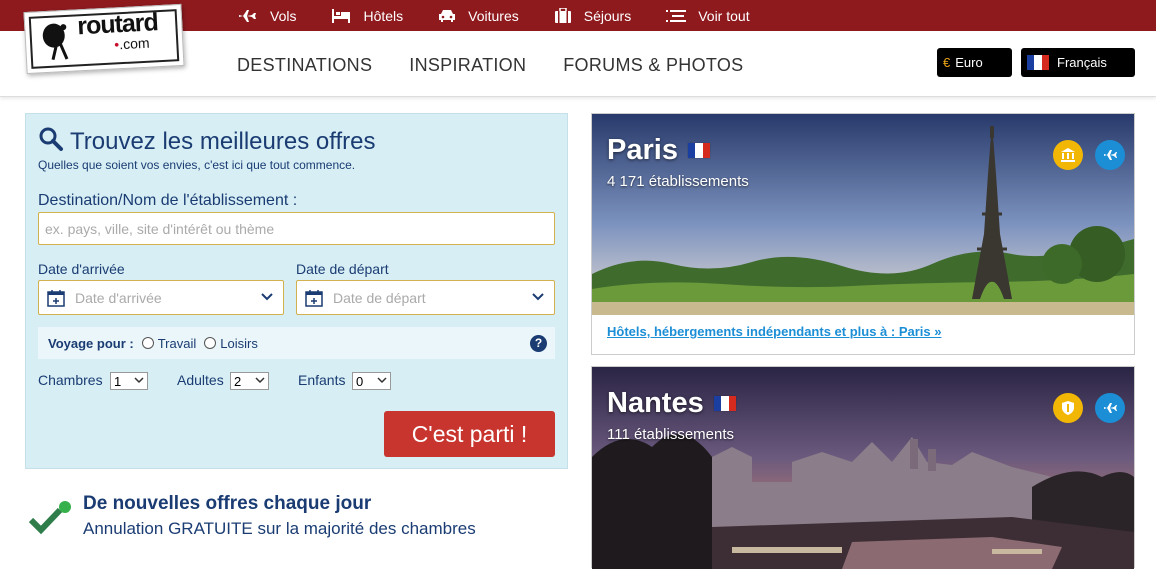 Image resolution: width=1156 pixels, height=569 pixels. What do you see at coordinates (360, 381) in the screenshot?
I see `children-value: 0` at bounding box center [360, 381].